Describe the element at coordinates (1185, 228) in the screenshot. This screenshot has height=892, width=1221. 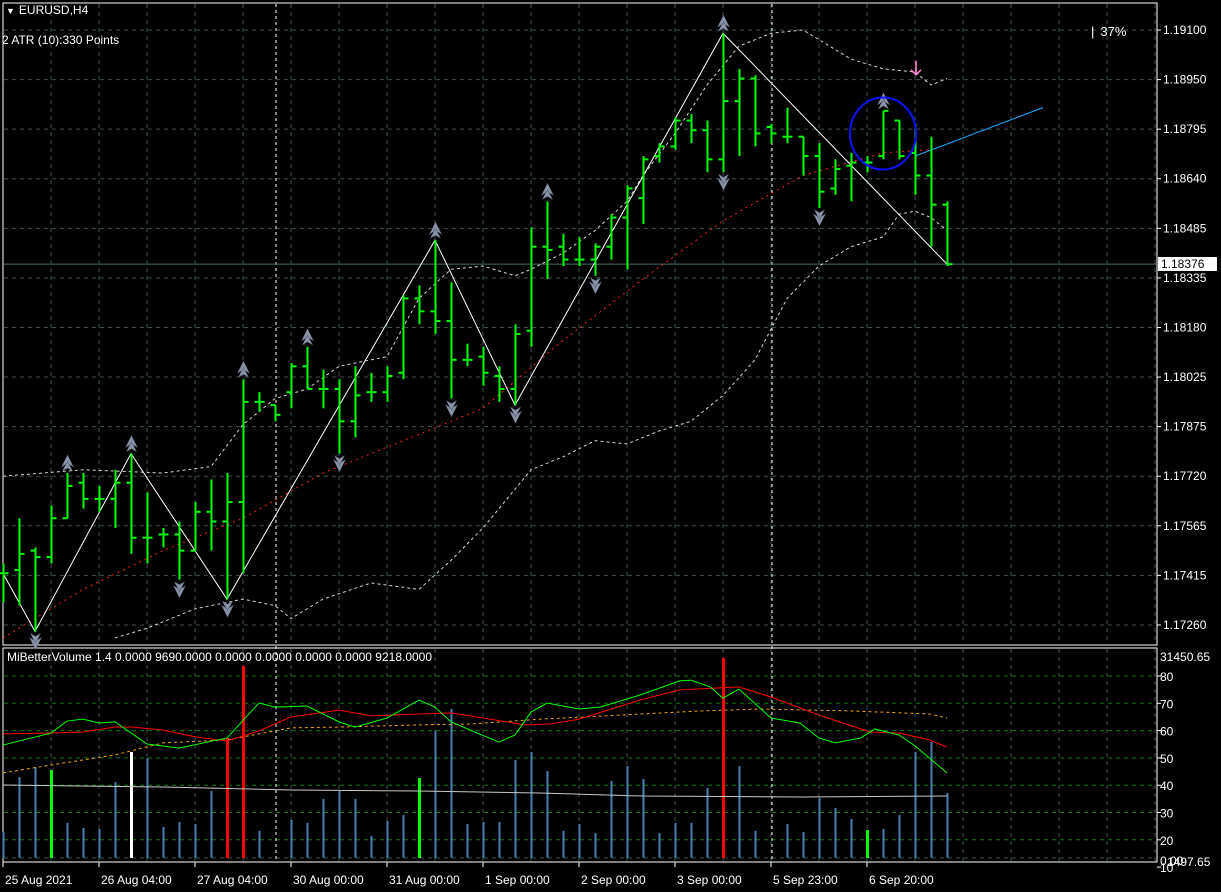
I see `price-axis-label: 1.18485` at that location.